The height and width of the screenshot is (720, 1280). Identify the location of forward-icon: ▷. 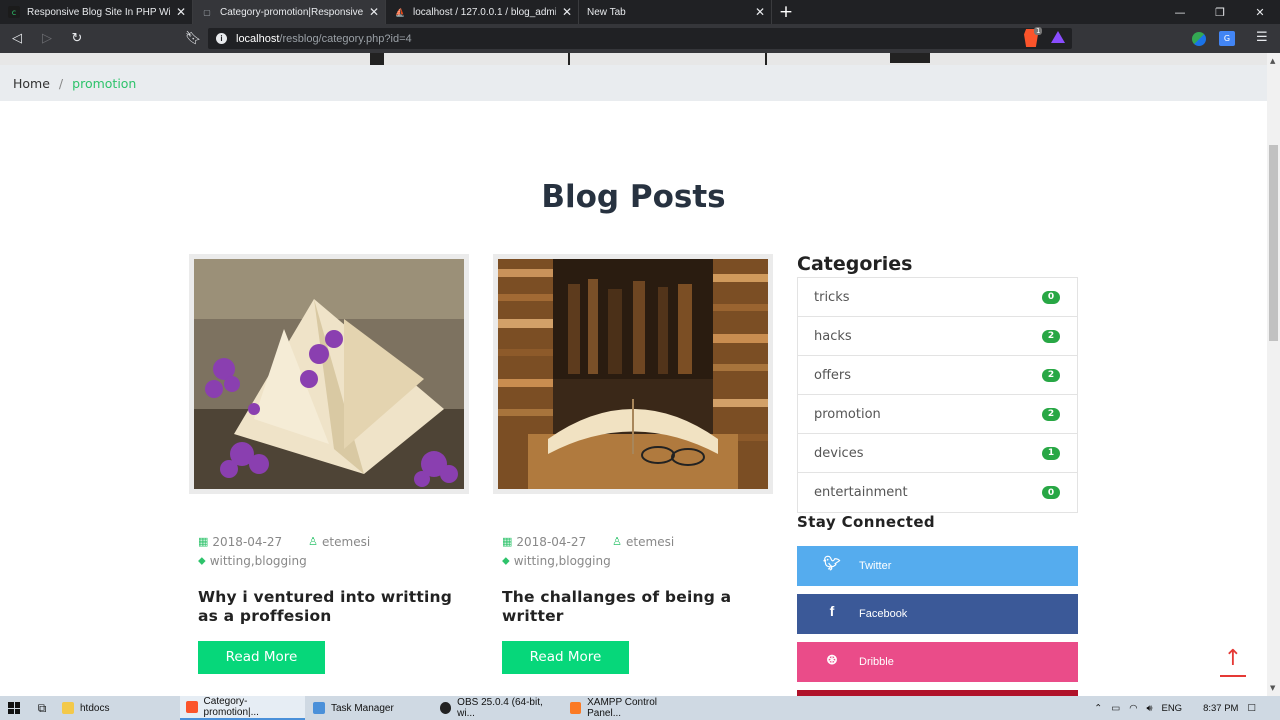
(47, 39).